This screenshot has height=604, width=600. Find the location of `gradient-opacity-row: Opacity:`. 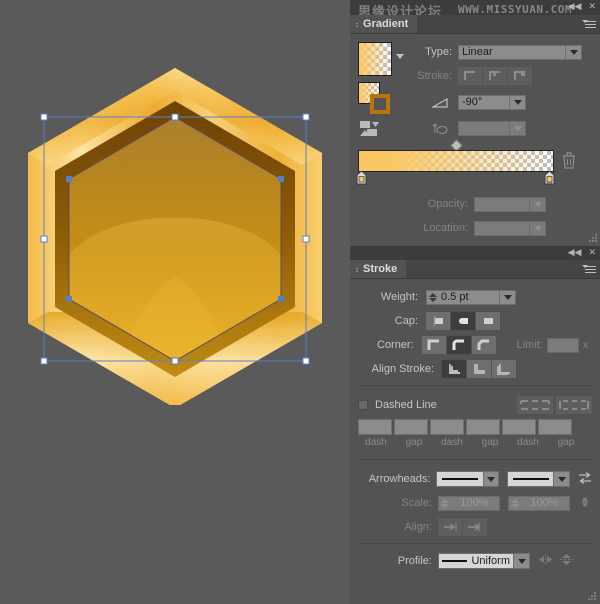

gradient-opacity-row: Opacity: is located at coordinates (501, 204).